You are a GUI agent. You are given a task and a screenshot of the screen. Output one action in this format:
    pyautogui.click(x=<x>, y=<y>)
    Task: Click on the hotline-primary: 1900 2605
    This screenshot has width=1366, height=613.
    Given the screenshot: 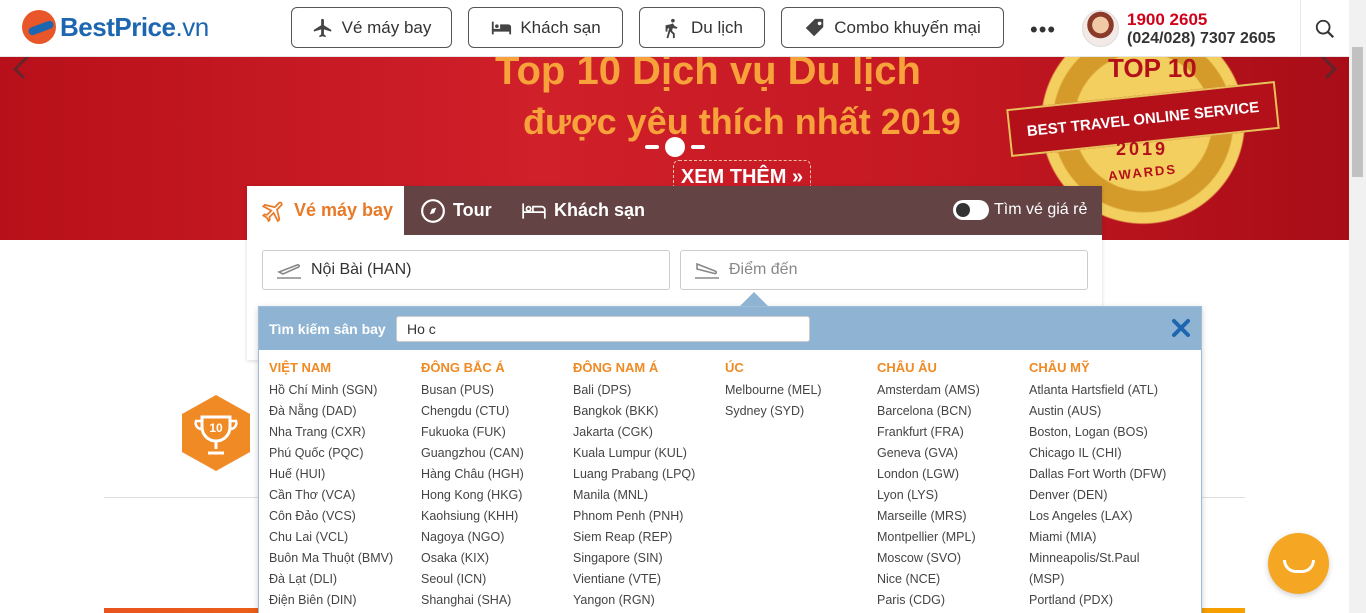 What is the action you would take?
    pyautogui.click(x=1167, y=20)
    